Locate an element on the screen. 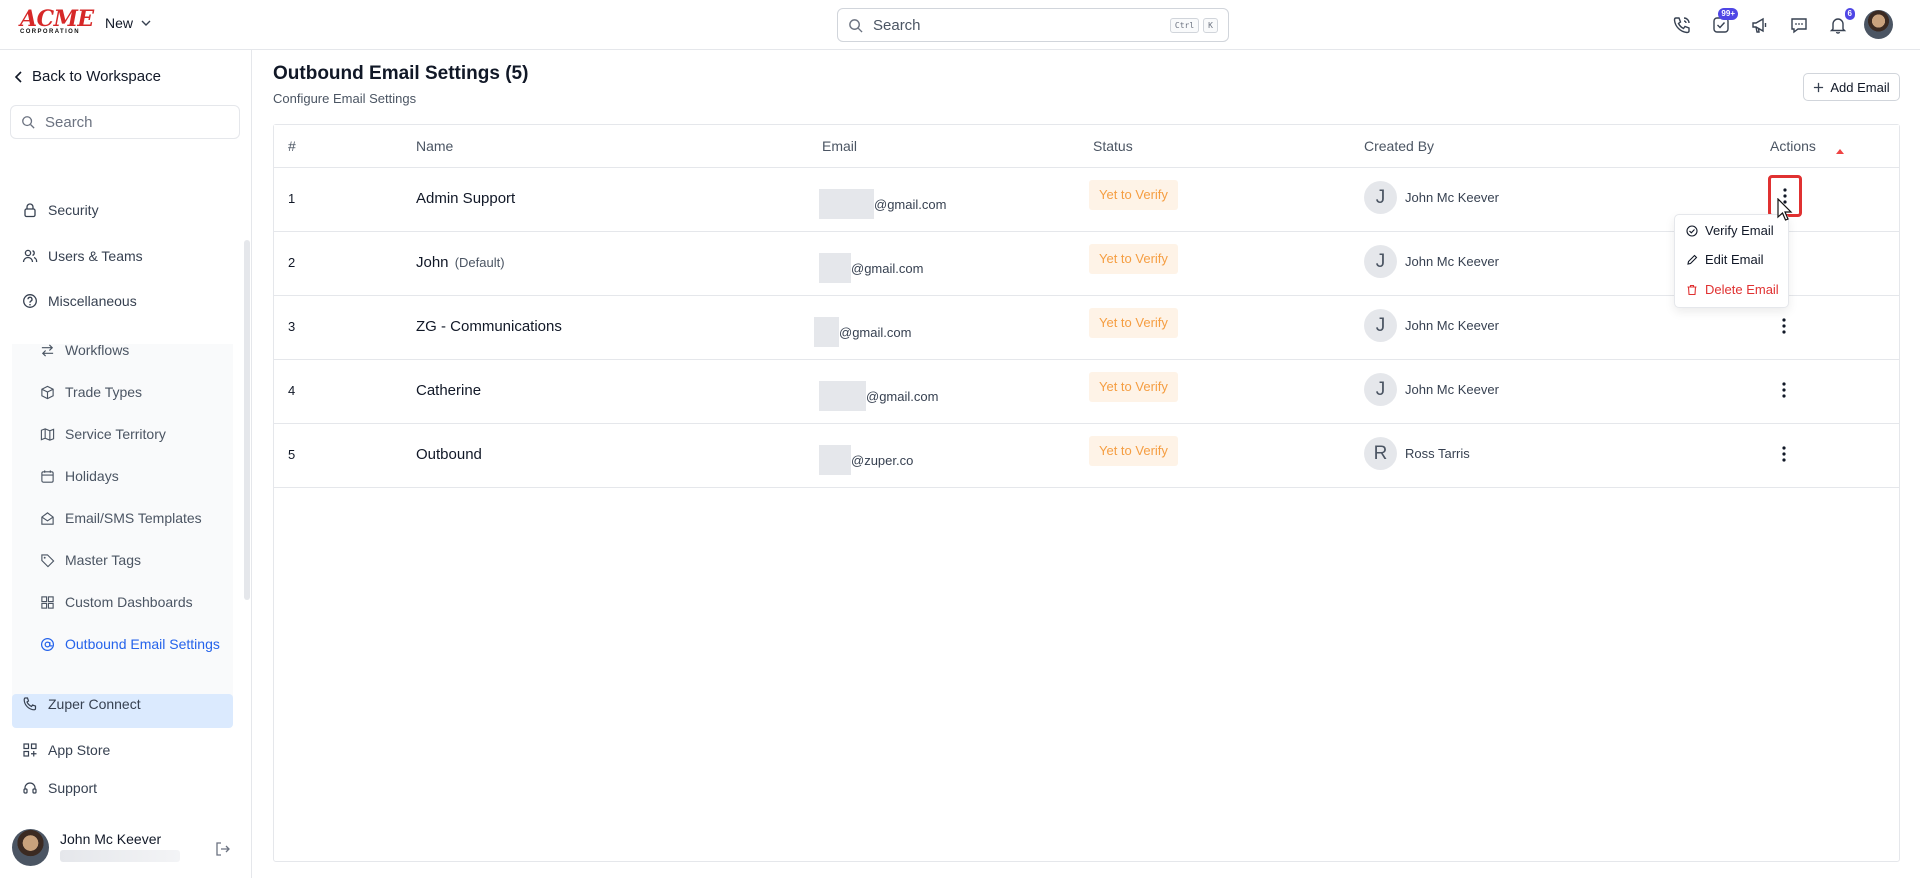 This screenshot has height=878, width=1920. table-header: # Name Email Status Created By Actions is located at coordinates (1086, 146).